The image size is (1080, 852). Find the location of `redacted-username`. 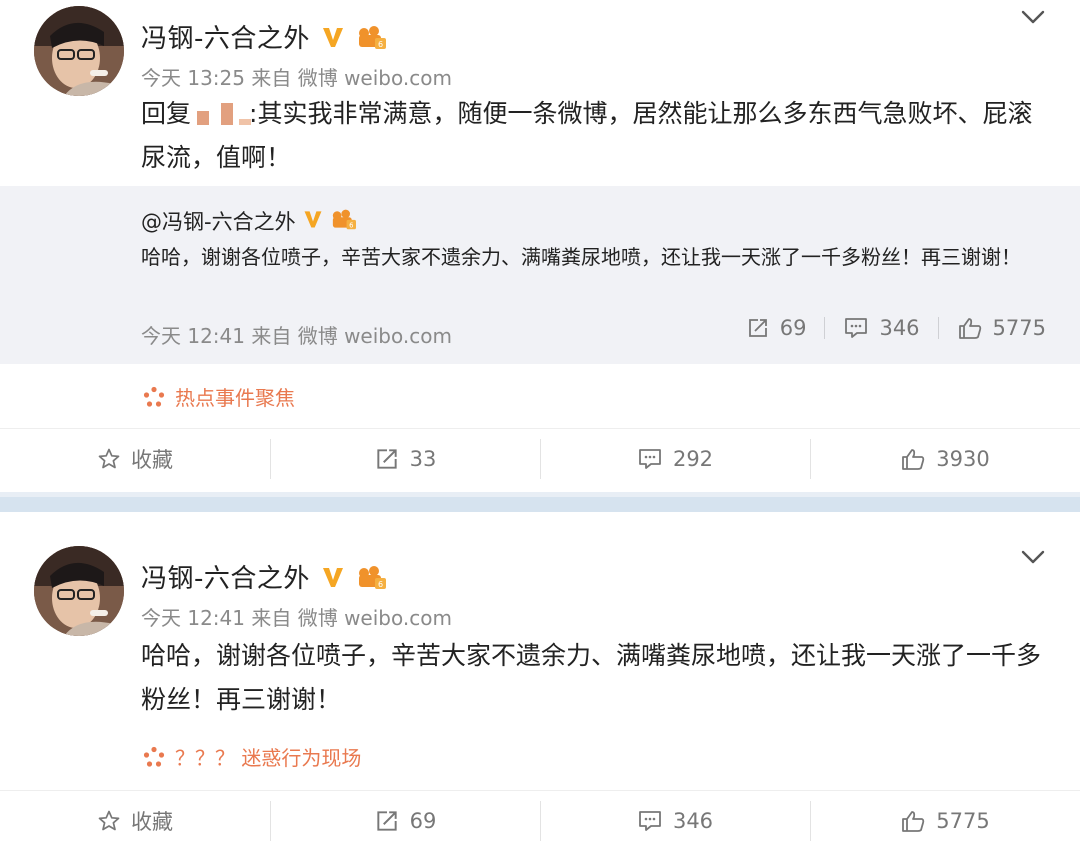

redacted-username is located at coordinates (221, 113).